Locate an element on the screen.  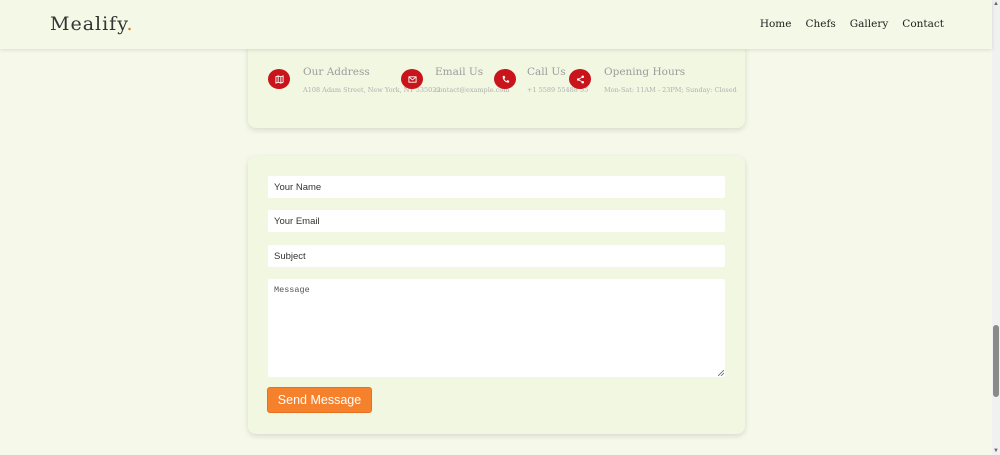
phone-icon is located at coordinates (505, 79).